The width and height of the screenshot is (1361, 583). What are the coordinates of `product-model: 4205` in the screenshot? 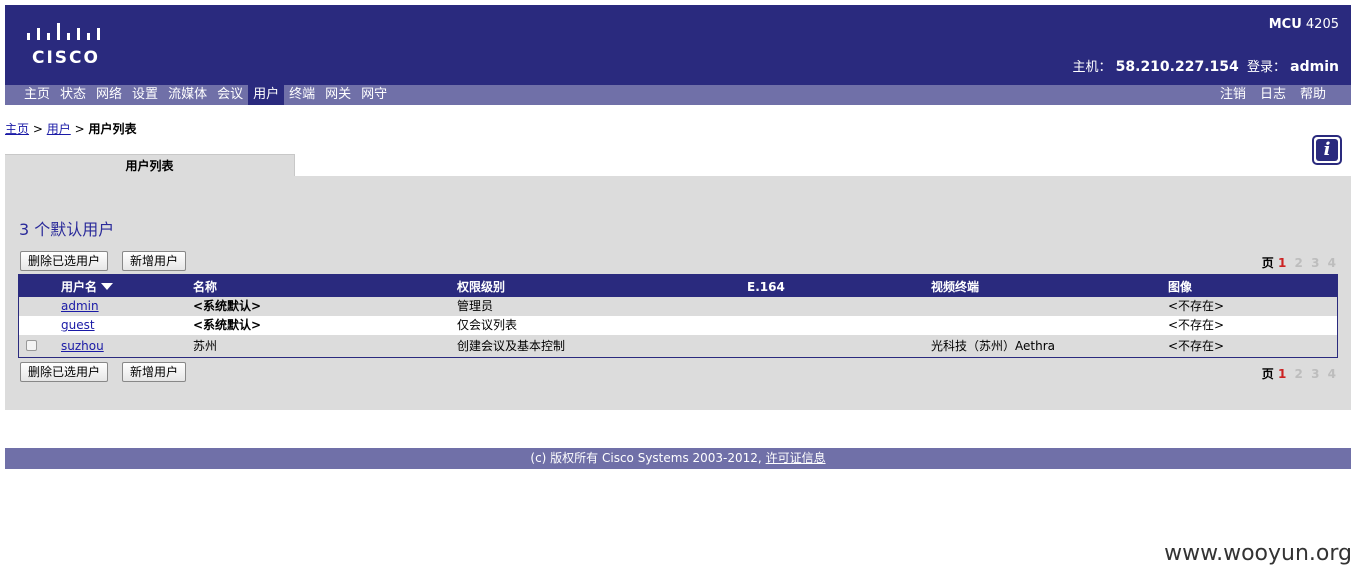 It's located at (1322, 24).